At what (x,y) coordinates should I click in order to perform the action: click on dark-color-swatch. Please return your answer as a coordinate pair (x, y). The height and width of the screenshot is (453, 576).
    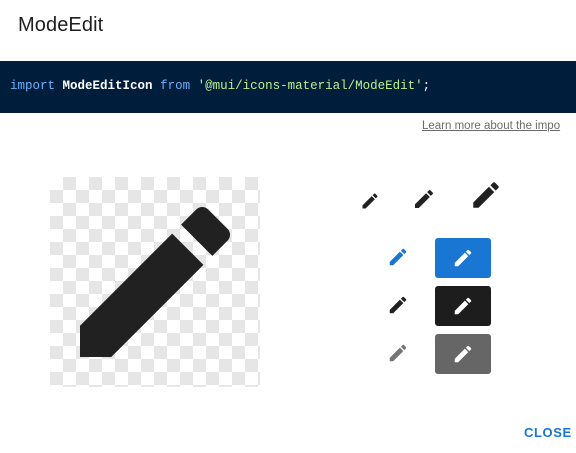
    Looking at the image, I should click on (463, 306).